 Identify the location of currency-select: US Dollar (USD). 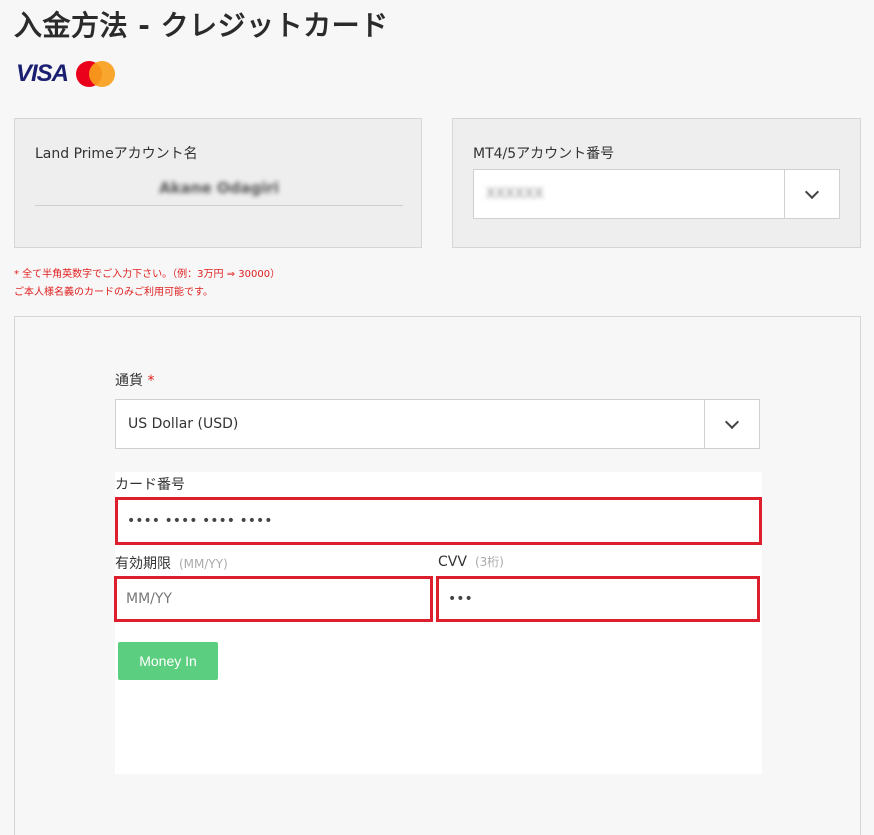
(437, 424).